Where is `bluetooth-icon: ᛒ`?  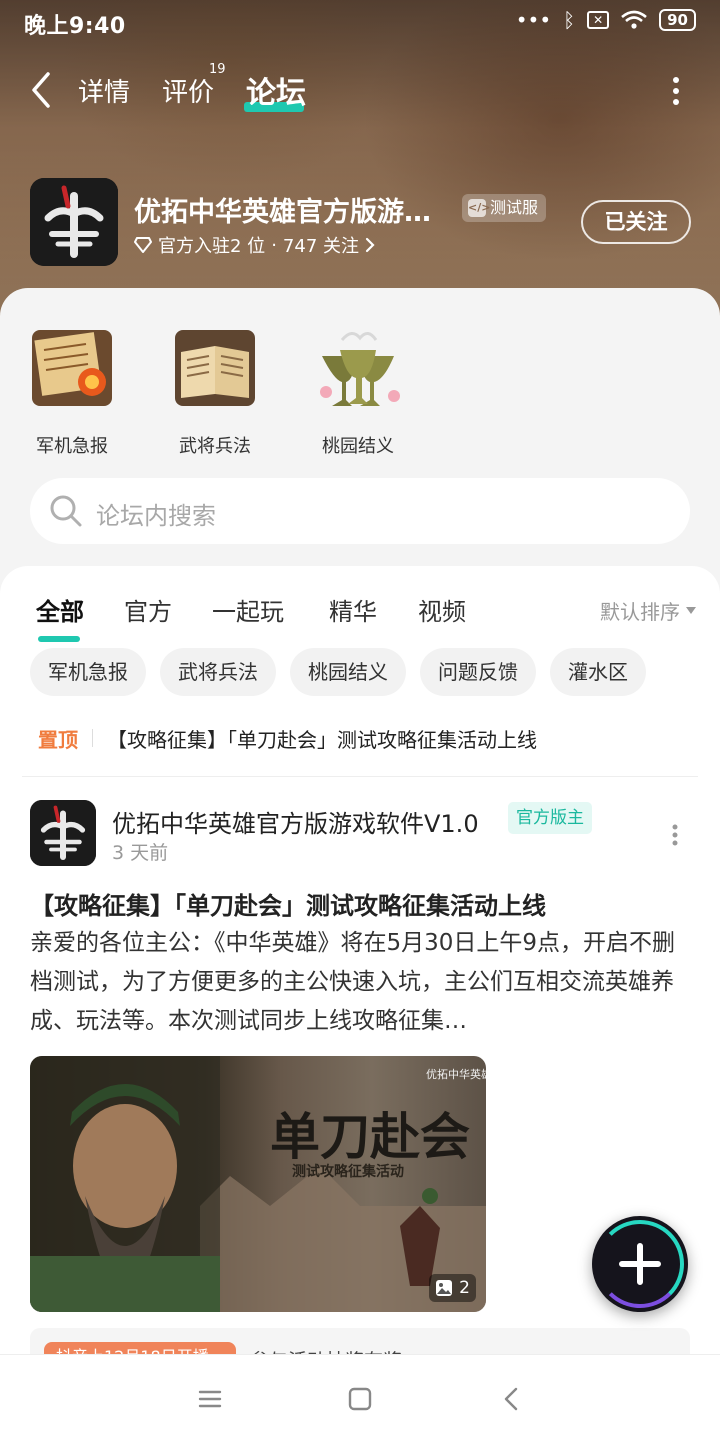 bluetooth-icon: ᛒ is located at coordinates (569, 20).